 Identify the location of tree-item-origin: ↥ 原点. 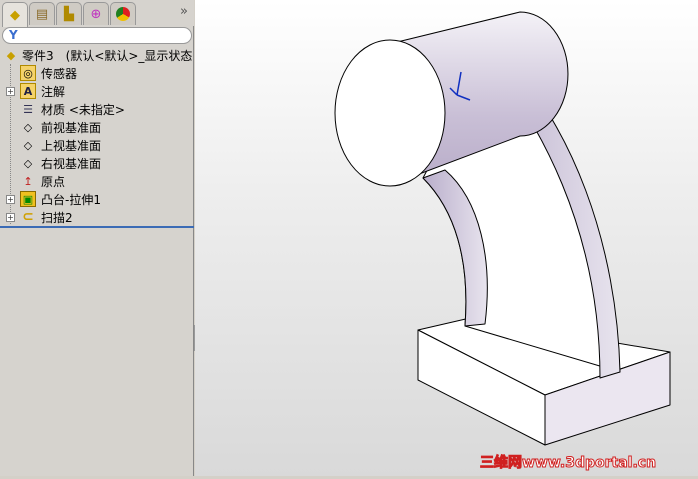
(97, 181).